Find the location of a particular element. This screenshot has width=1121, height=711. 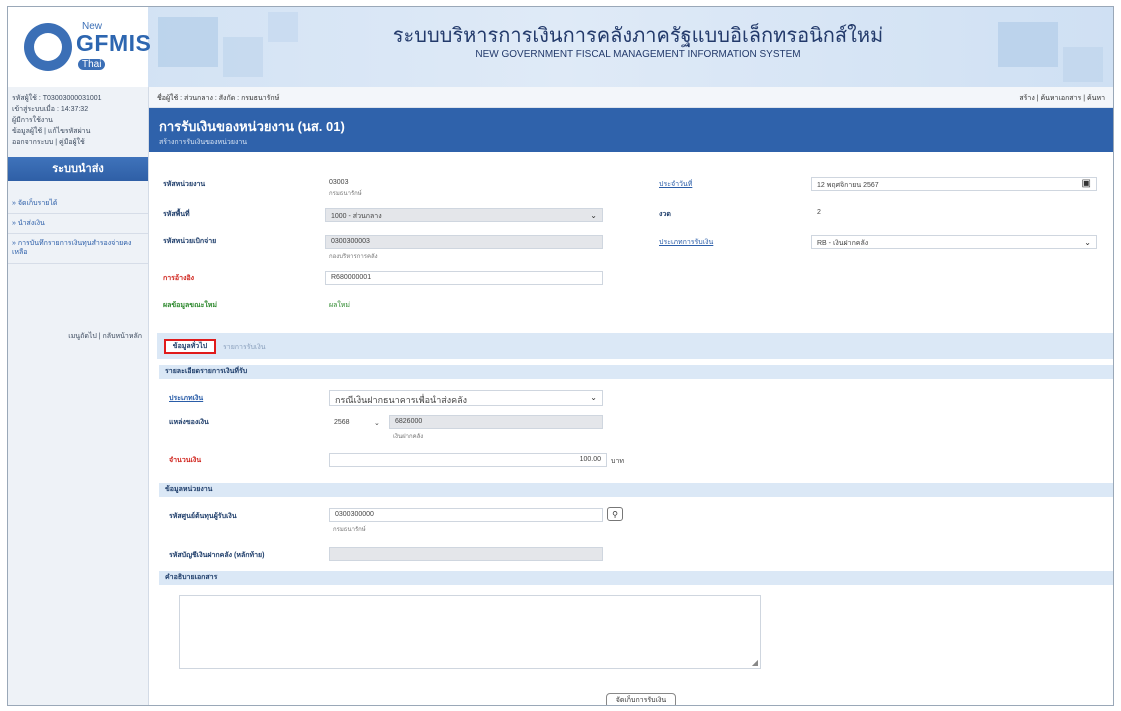

fund-source-desc: เงินฝากคลัง is located at coordinates (408, 437).